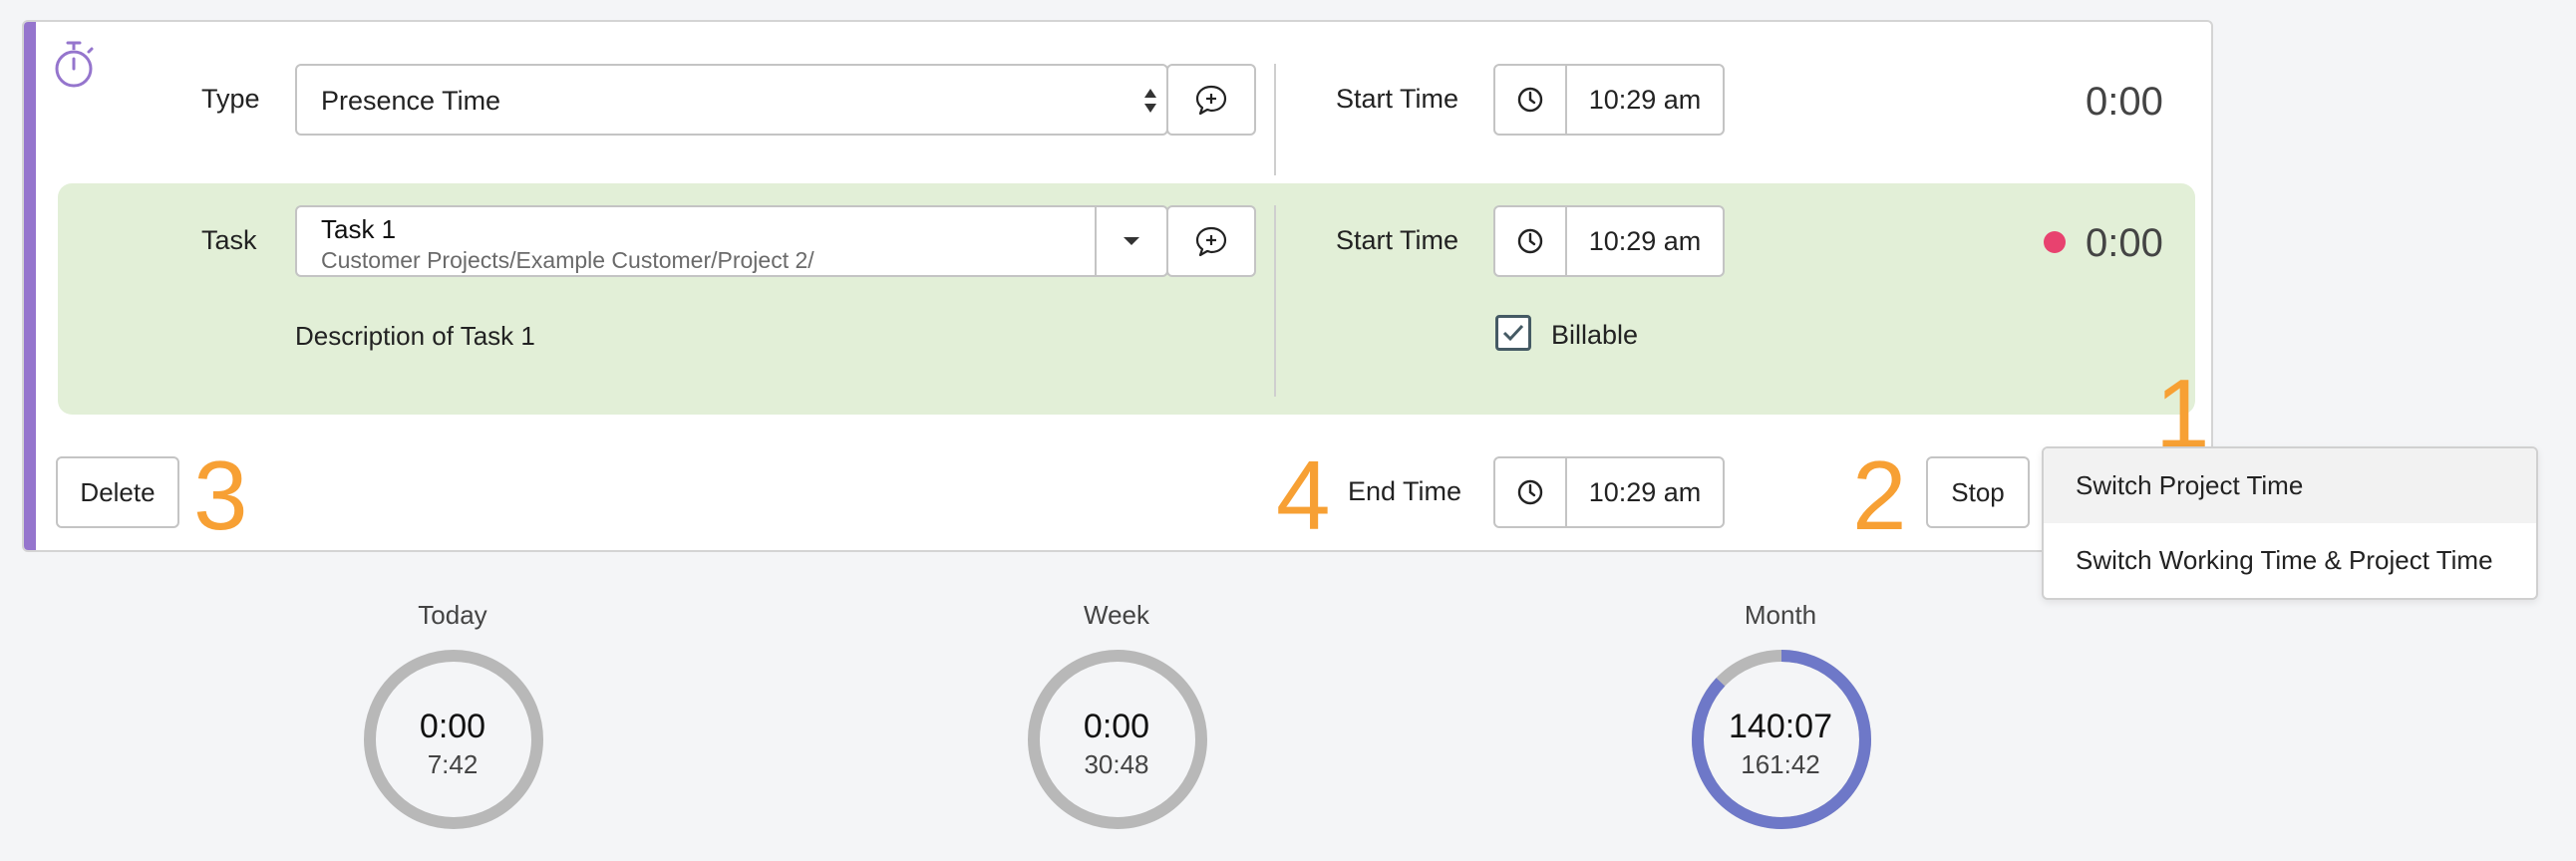 The height and width of the screenshot is (861, 2576). I want to click on task-column-divider, so click(1275, 301).